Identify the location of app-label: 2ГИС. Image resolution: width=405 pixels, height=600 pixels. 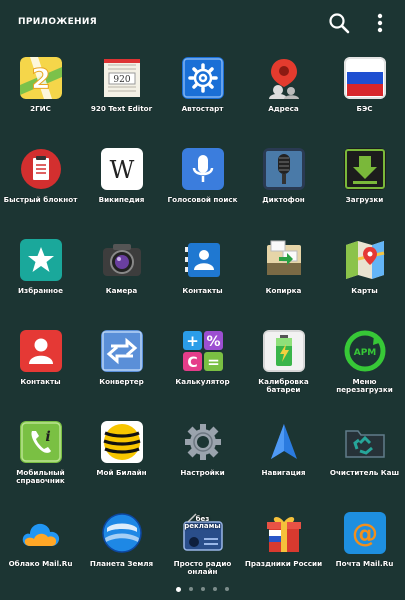
(40, 109).